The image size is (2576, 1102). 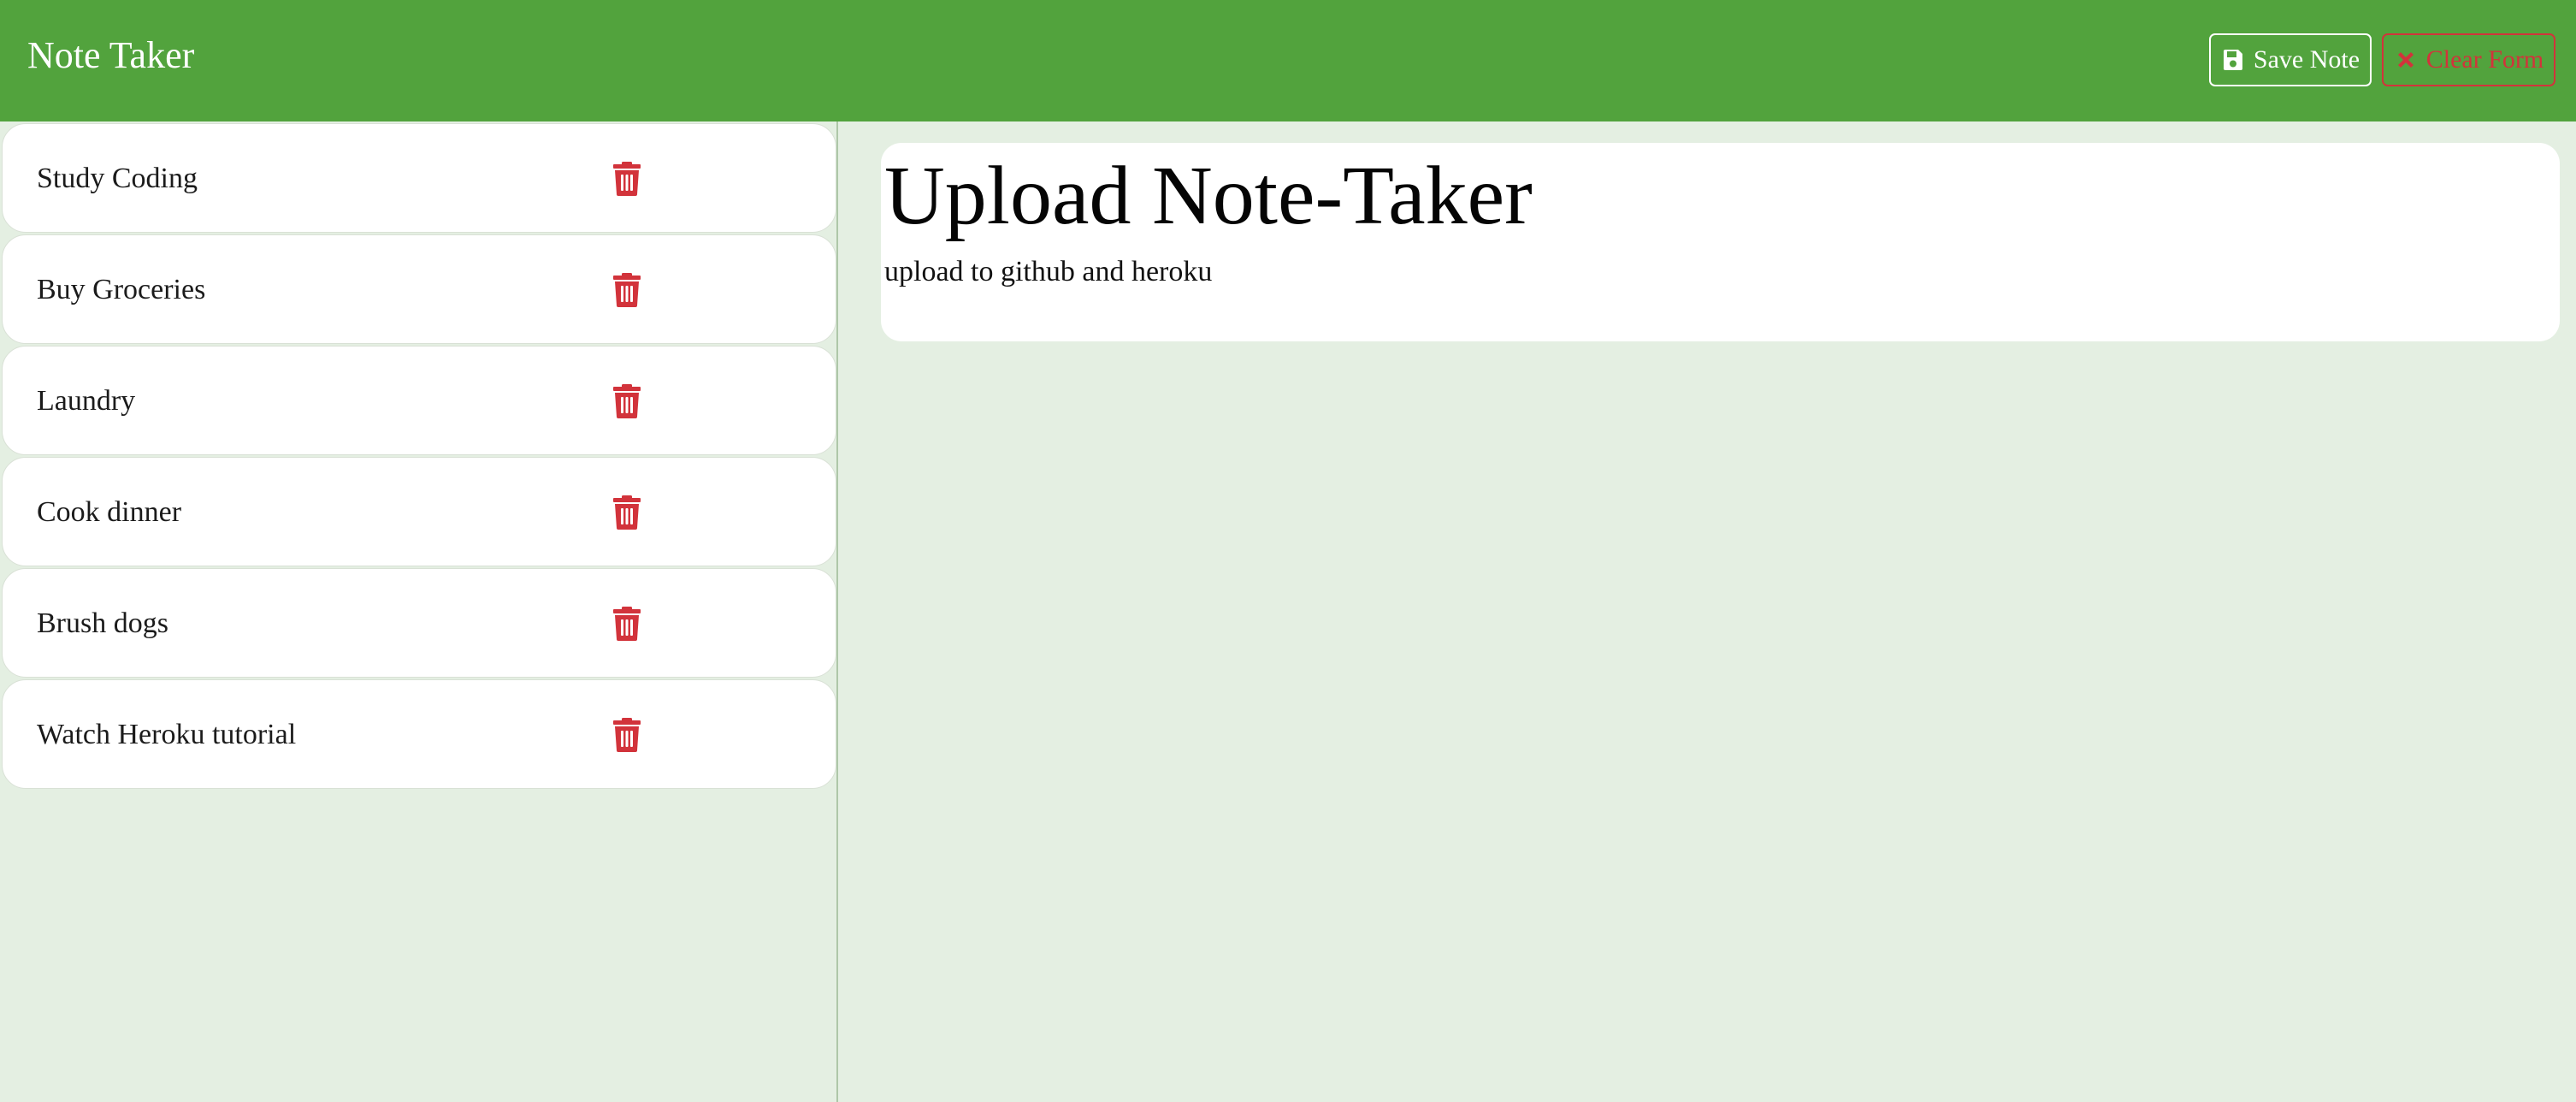 What do you see at coordinates (419, 734) in the screenshot?
I see `list-item: Watch Heroku tutorial` at bounding box center [419, 734].